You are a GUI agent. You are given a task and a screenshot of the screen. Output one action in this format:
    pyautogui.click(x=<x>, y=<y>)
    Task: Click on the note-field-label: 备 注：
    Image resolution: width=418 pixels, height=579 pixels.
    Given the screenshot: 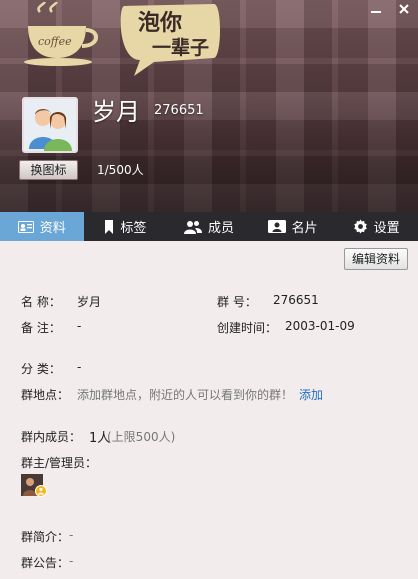 What is the action you would take?
    pyautogui.click(x=41, y=328)
    